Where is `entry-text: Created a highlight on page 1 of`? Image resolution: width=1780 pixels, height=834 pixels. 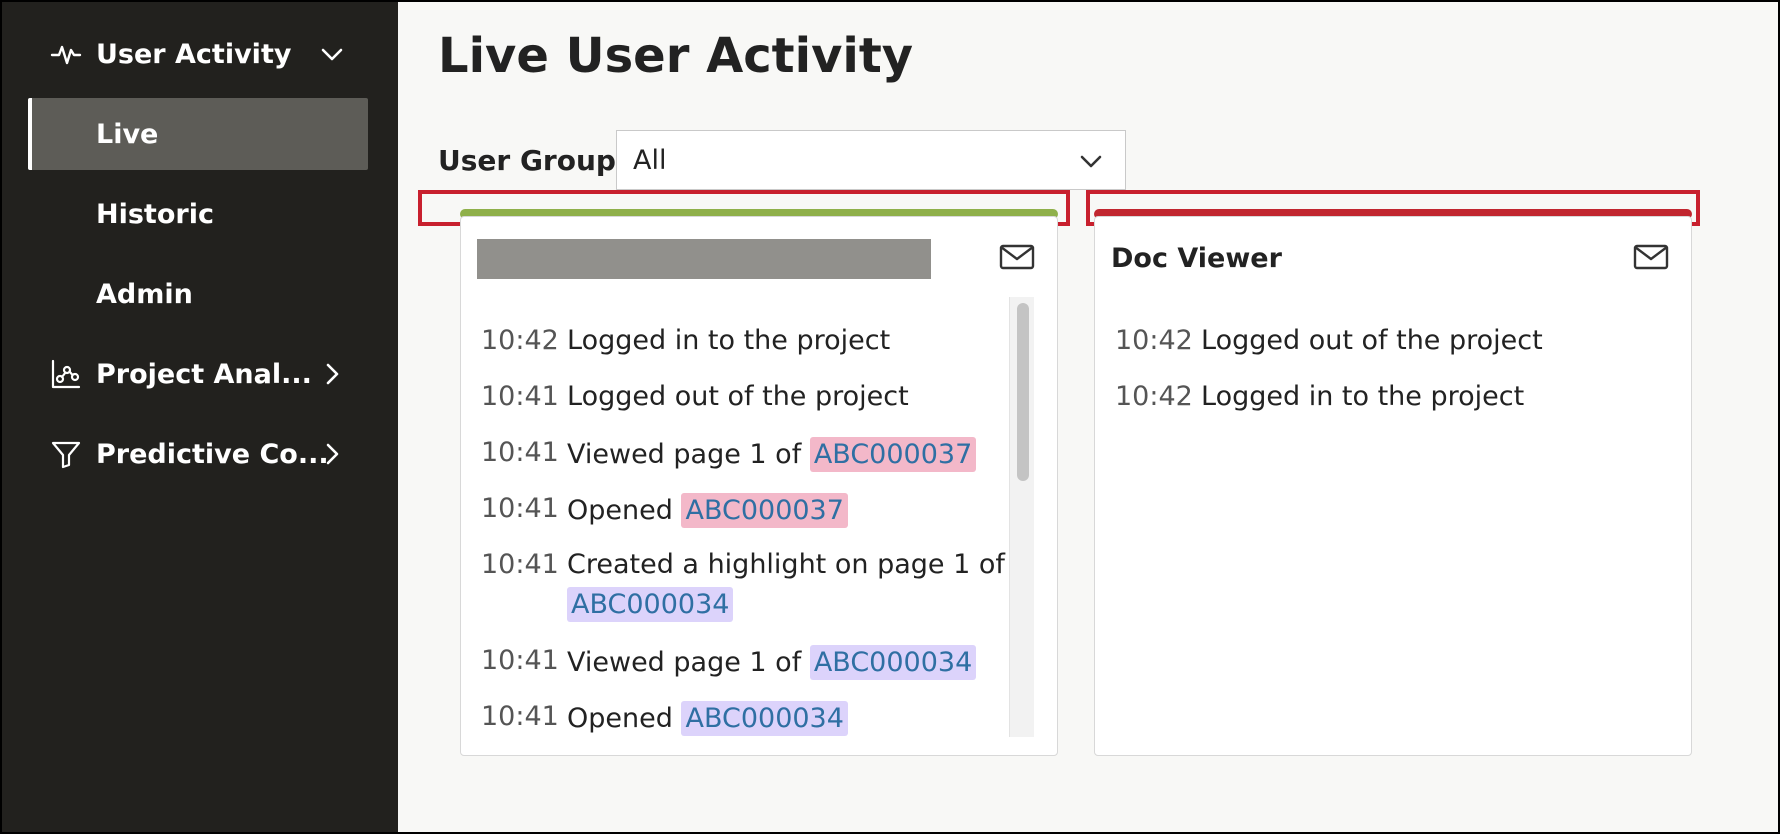 entry-text: Created a highlight on page 1 of is located at coordinates (786, 564).